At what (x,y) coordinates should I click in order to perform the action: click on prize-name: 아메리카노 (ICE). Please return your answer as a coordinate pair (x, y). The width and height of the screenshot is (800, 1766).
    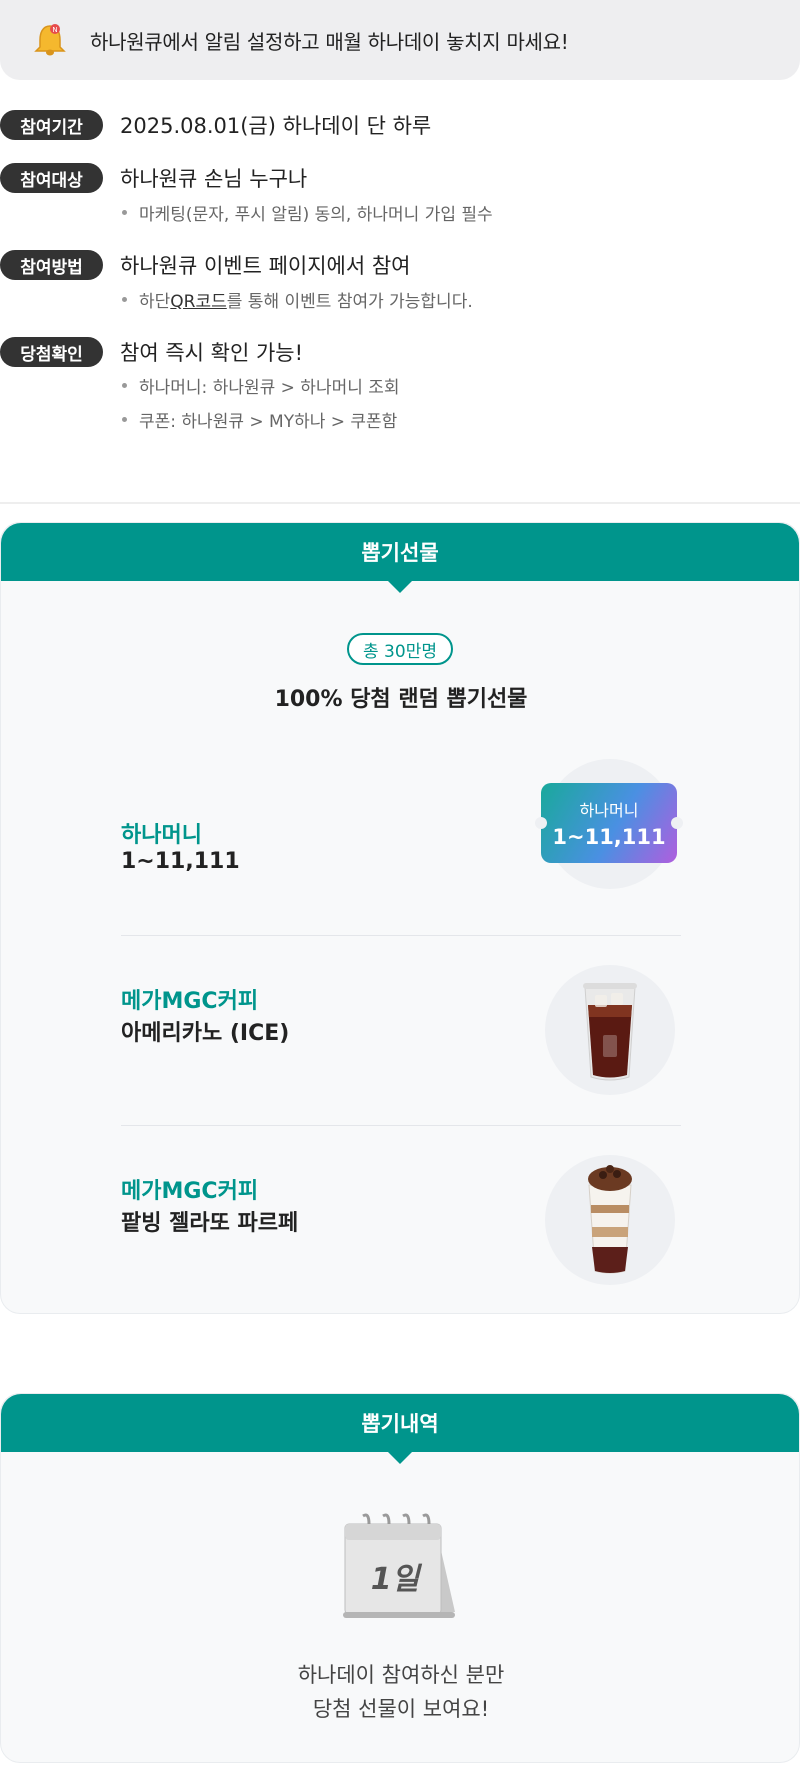
    Looking at the image, I should click on (205, 1033).